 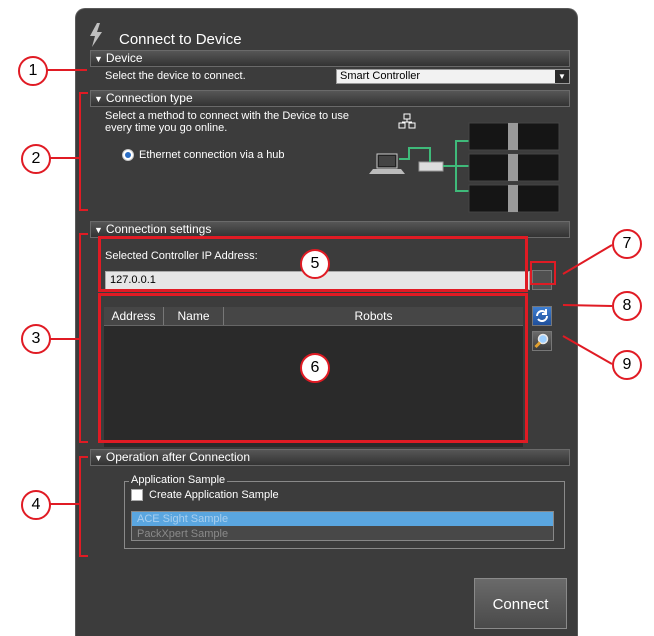 I want to click on callout-4: 4, so click(x=36, y=505).